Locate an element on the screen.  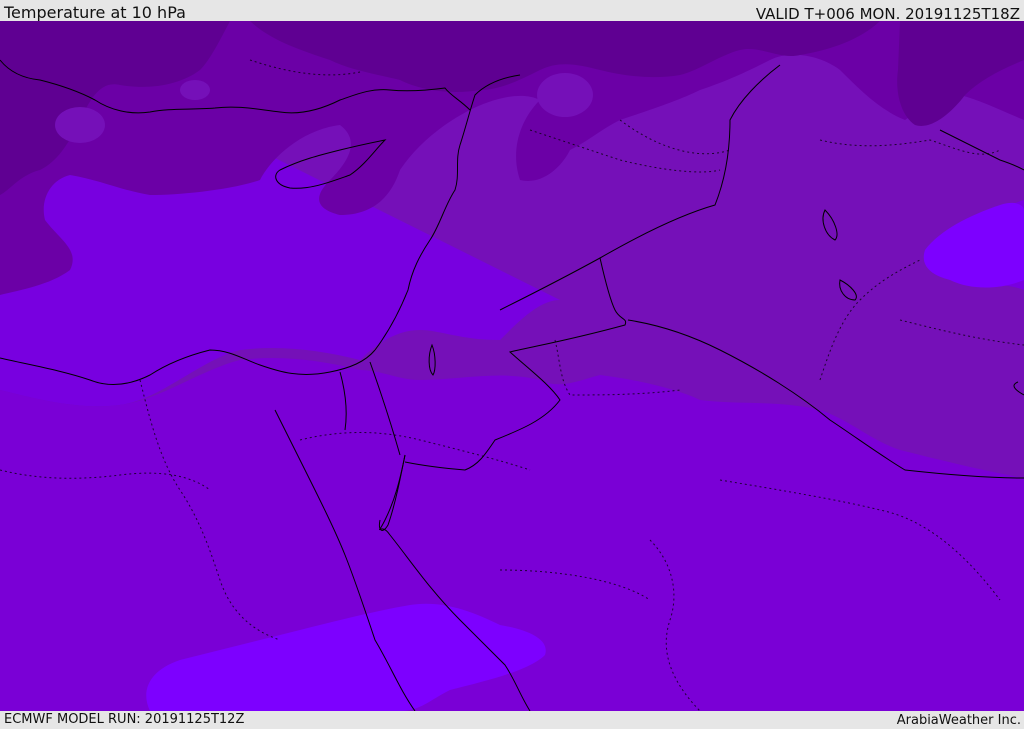
map-title: Temperature at 10 hPa is located at coordinates (95, 12).